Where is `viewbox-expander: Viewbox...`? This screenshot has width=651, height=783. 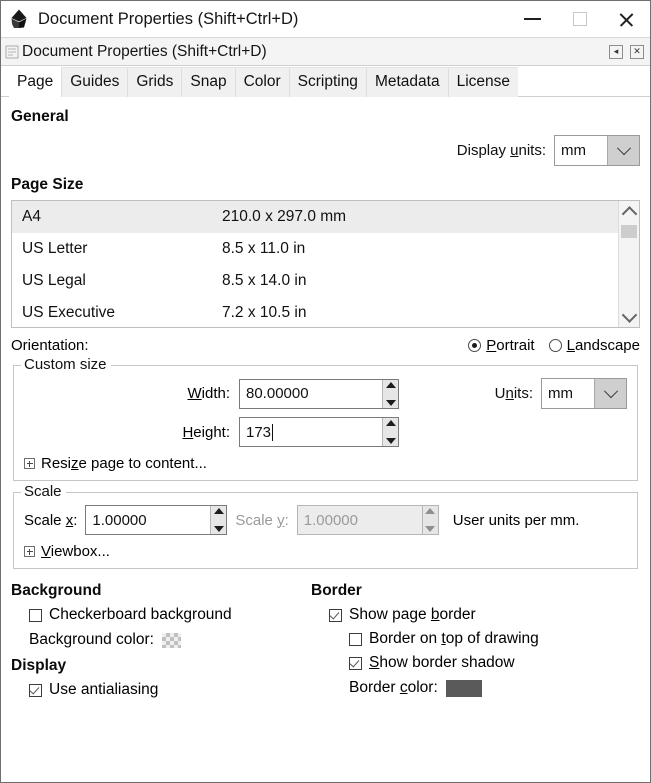
viewbox-expander: Viewbox... is located at coordinates (325, 551).